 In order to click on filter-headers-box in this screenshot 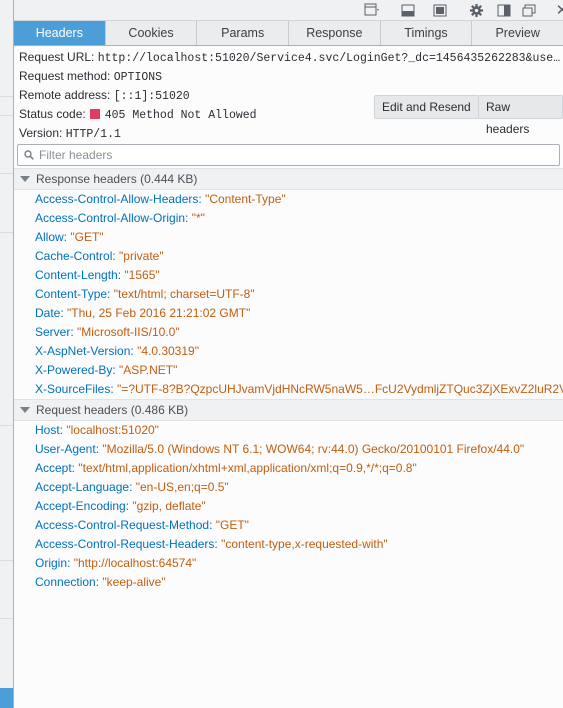, I will do `click(288, 155)`.